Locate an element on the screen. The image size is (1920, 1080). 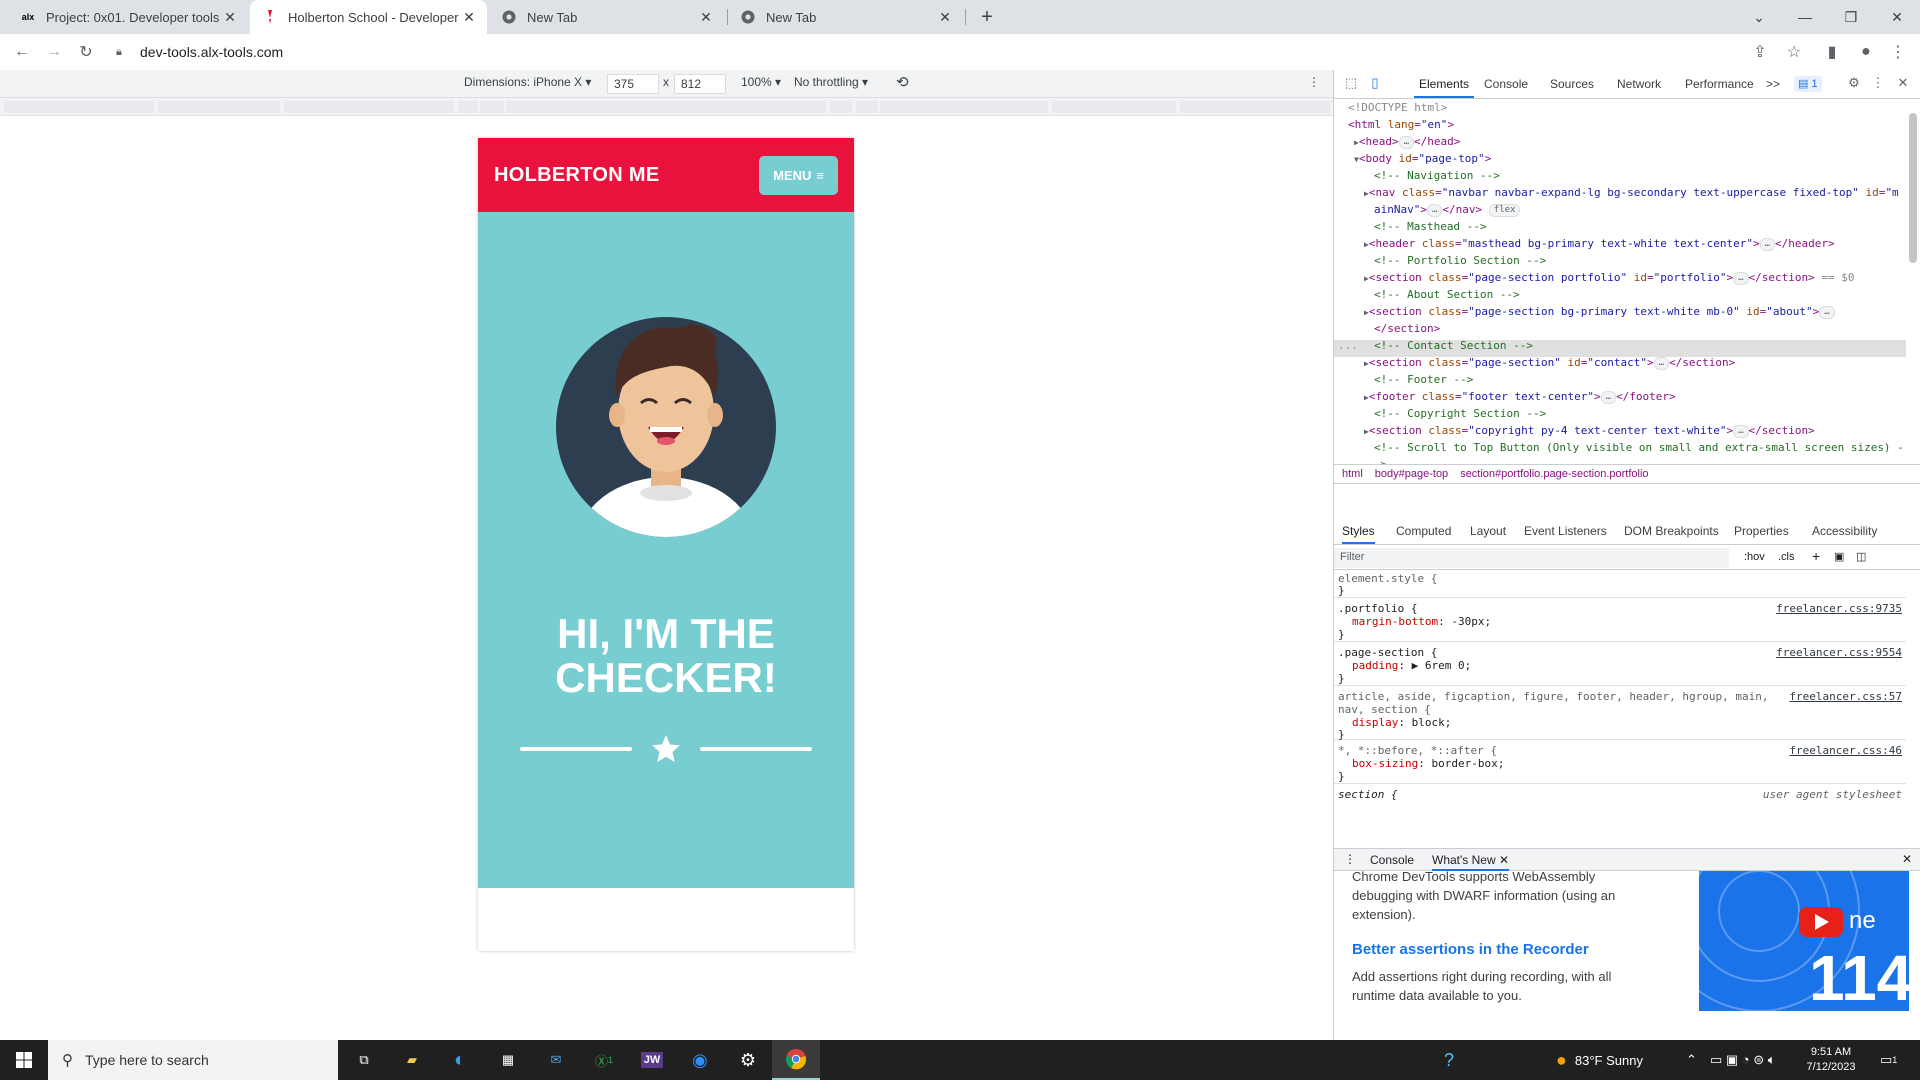
whats-new-heading-link: Better assertions in the Recorder is located at coordinates (1470, 949).